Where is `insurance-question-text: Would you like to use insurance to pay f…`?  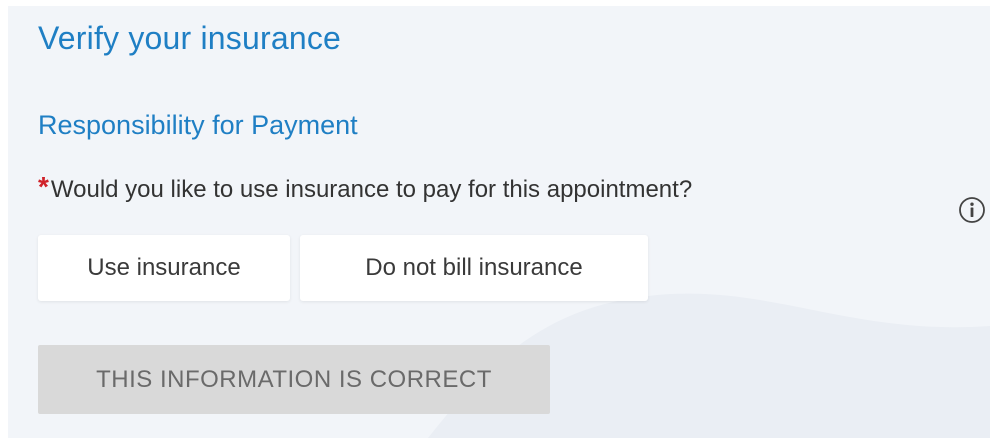
insurance-question-text: Would you like to use insurance to pay f… is located at coordinates (371, 189).